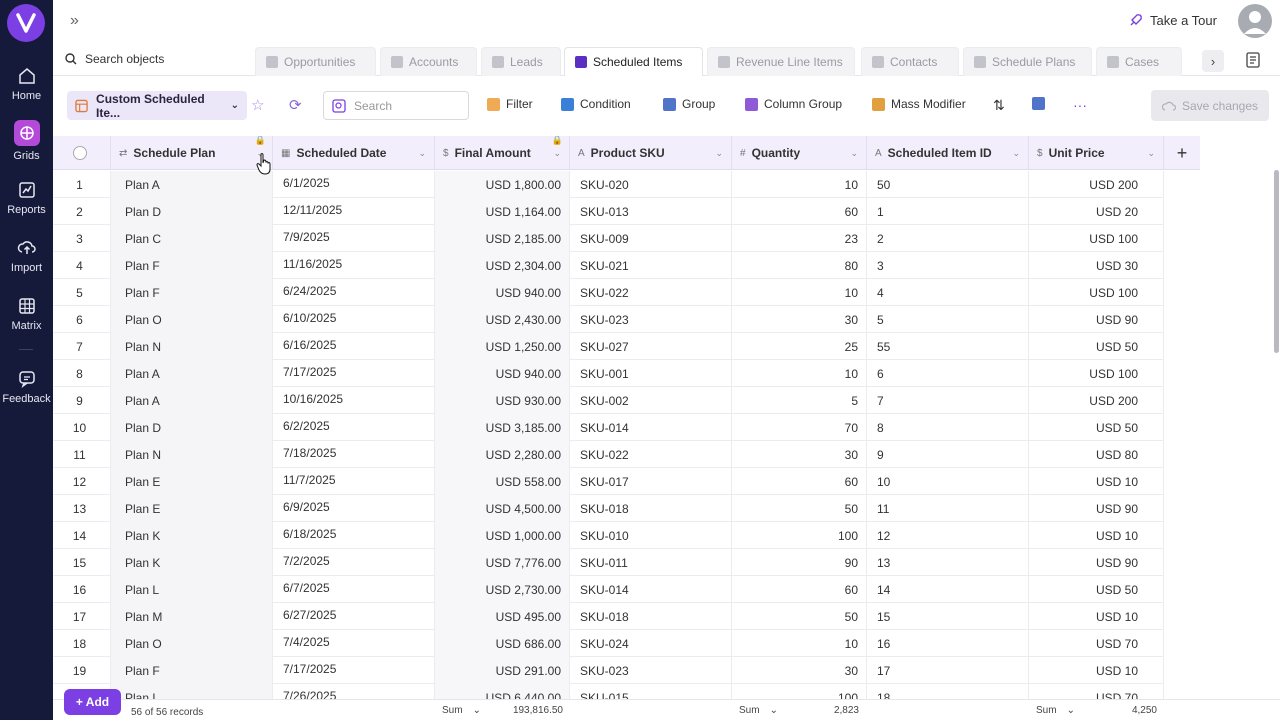 The height and width of the screenshot is (720, 1280). What do you see at coordinates (79, 21) in the screenshot?
I see `expand-sidebar-button: »` at bounding box center [79, 21].